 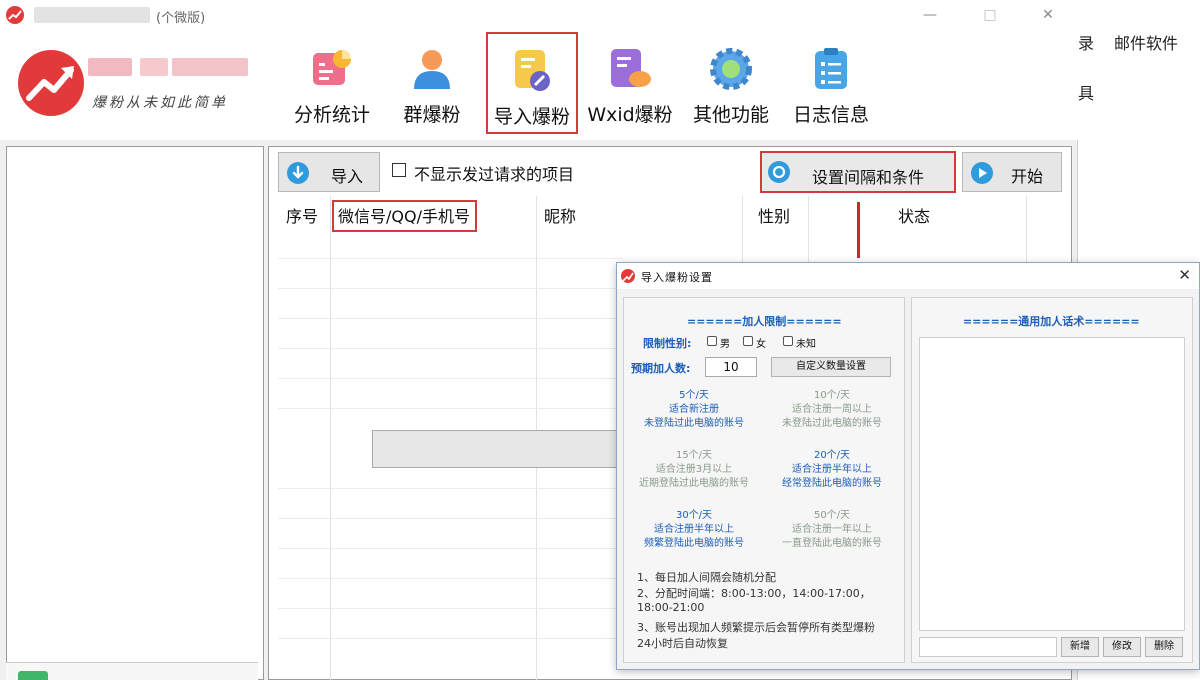 I want to click on toolbar-log-info: 日志信息, so click(x=831, y=86).